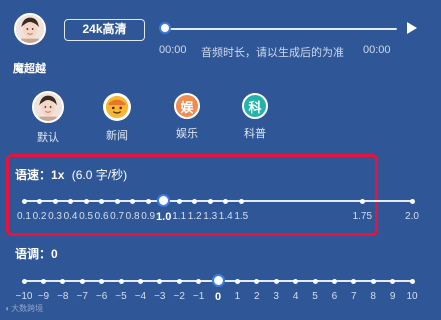 The height and width of the screenshot is (320, 441). What do you see at coordinates (101, 296) in the screenshot?
I see `pitch-tick-label: −6` at bounding box center [101, 296].